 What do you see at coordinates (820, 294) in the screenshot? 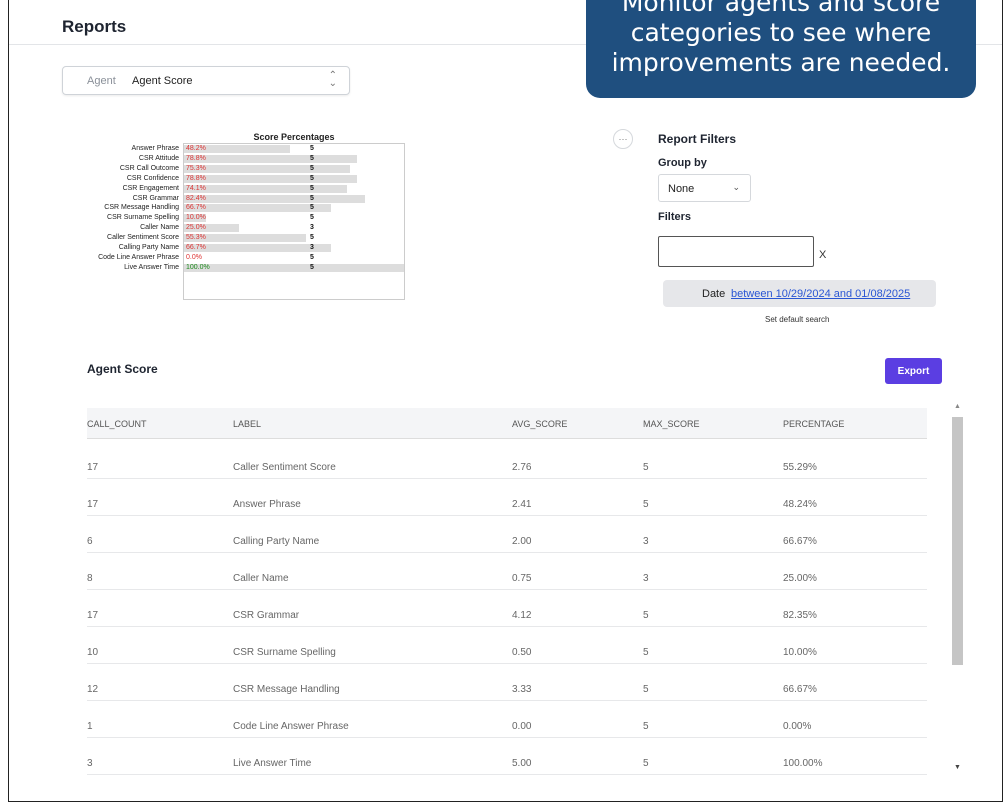
I see `date-filter-value-link: between 10/29/2024 and 01/08/2025` at bounding box center [820, 294].